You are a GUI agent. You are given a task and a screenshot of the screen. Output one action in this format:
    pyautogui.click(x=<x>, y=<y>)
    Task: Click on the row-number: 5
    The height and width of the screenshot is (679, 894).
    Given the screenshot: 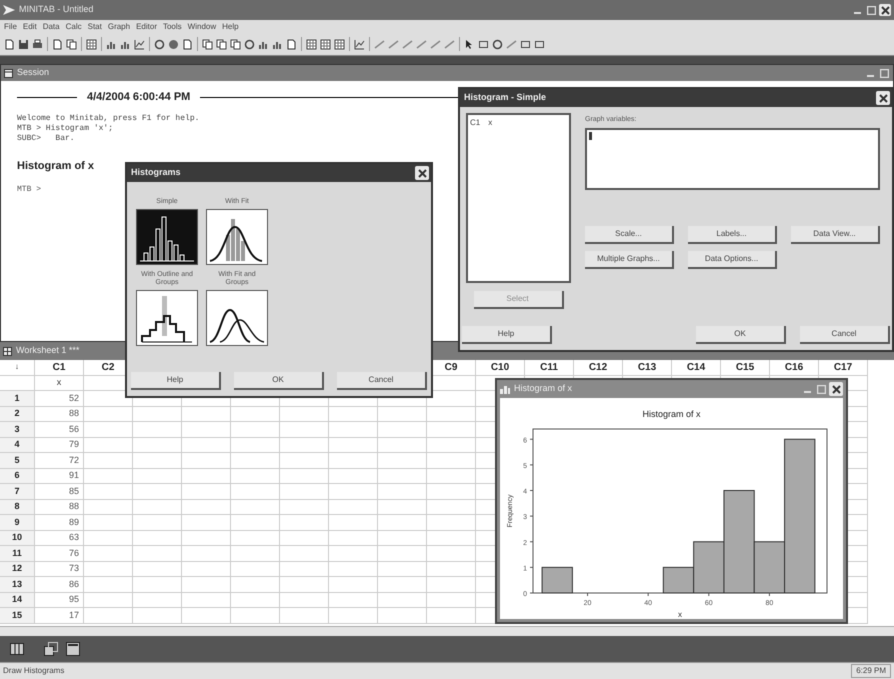 What is the action you would take?
    pyautogui.click(x=17, y=460)
    